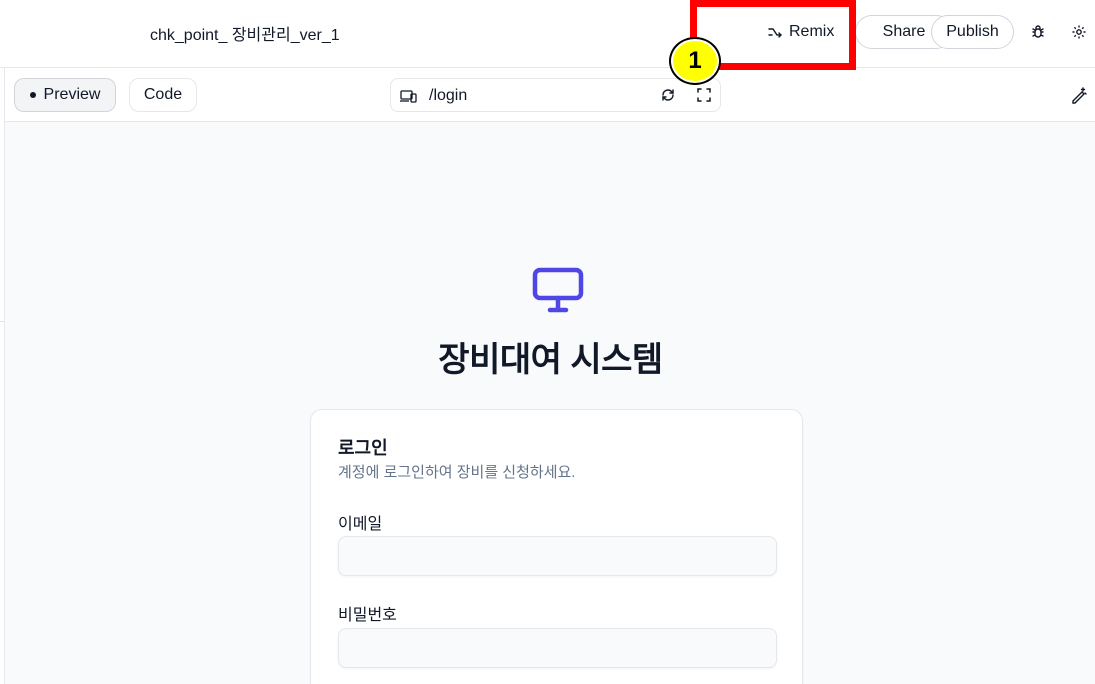 Image resolution: width=1095 pixels, height=684 pixels. Describe the element at coordinates (1079, 32) in the screenshot. I see `gear-icon` at that location.